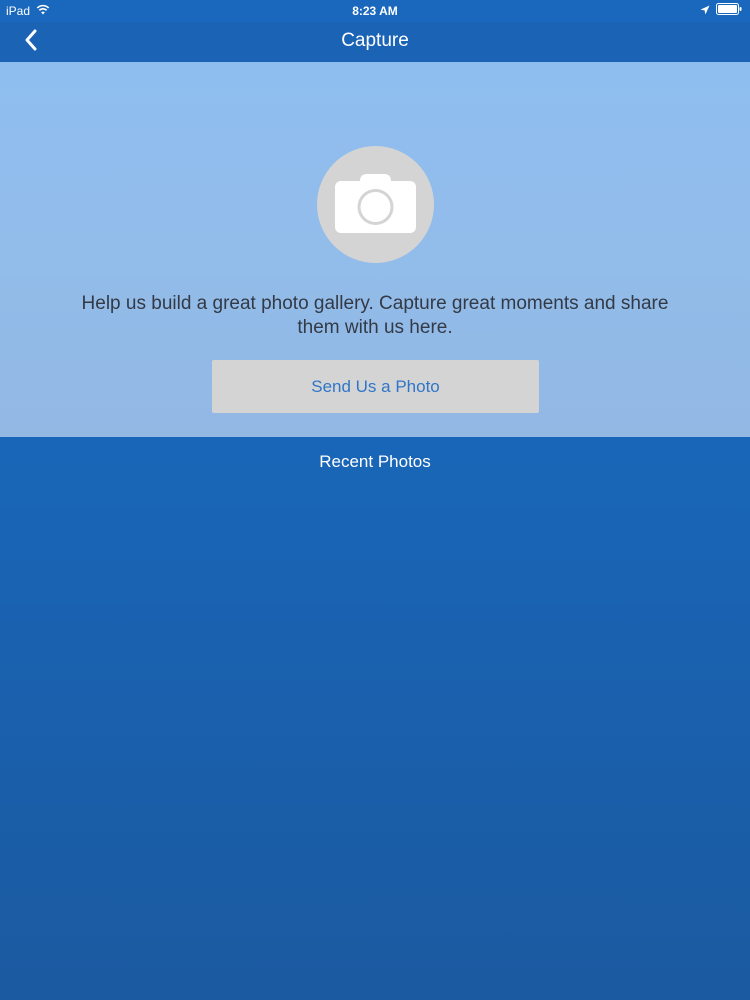 The height and width of the screenshot is (1000, 750). I want to click on location-arrow-icon, so click(705, 11).